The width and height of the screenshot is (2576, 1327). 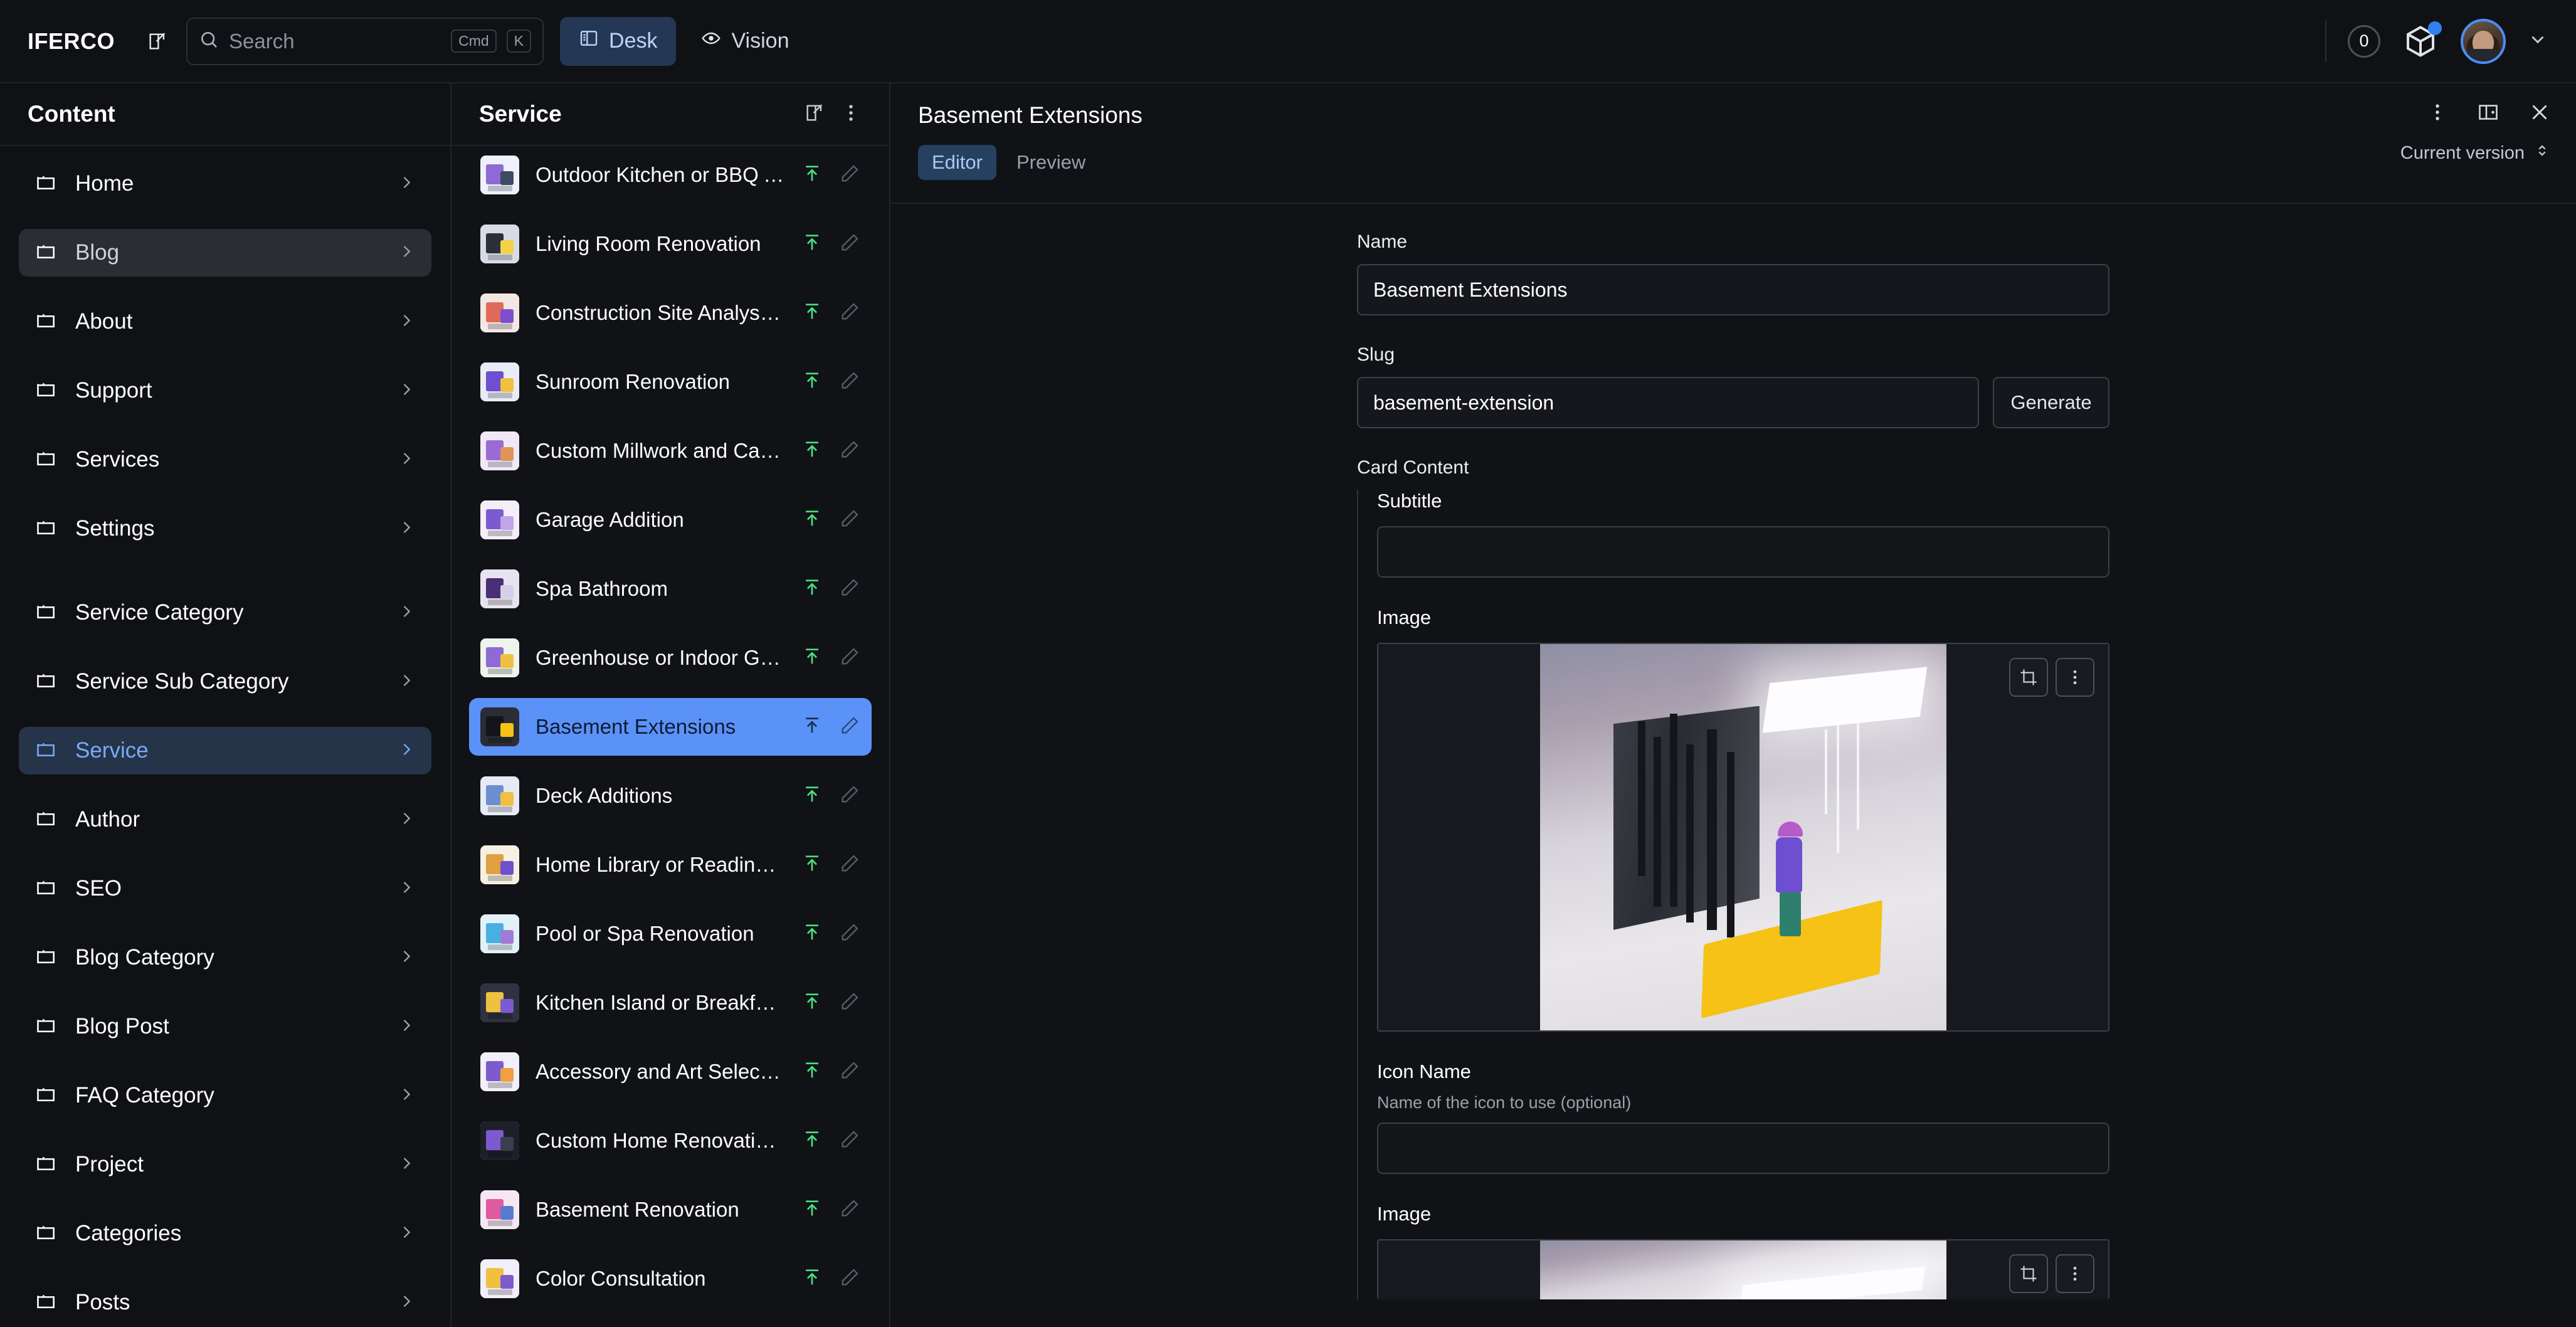 What do you see at coordinates (589, 41) in the screenshot?
I see `desk-layout-icon` at bounding box center [589, 41].